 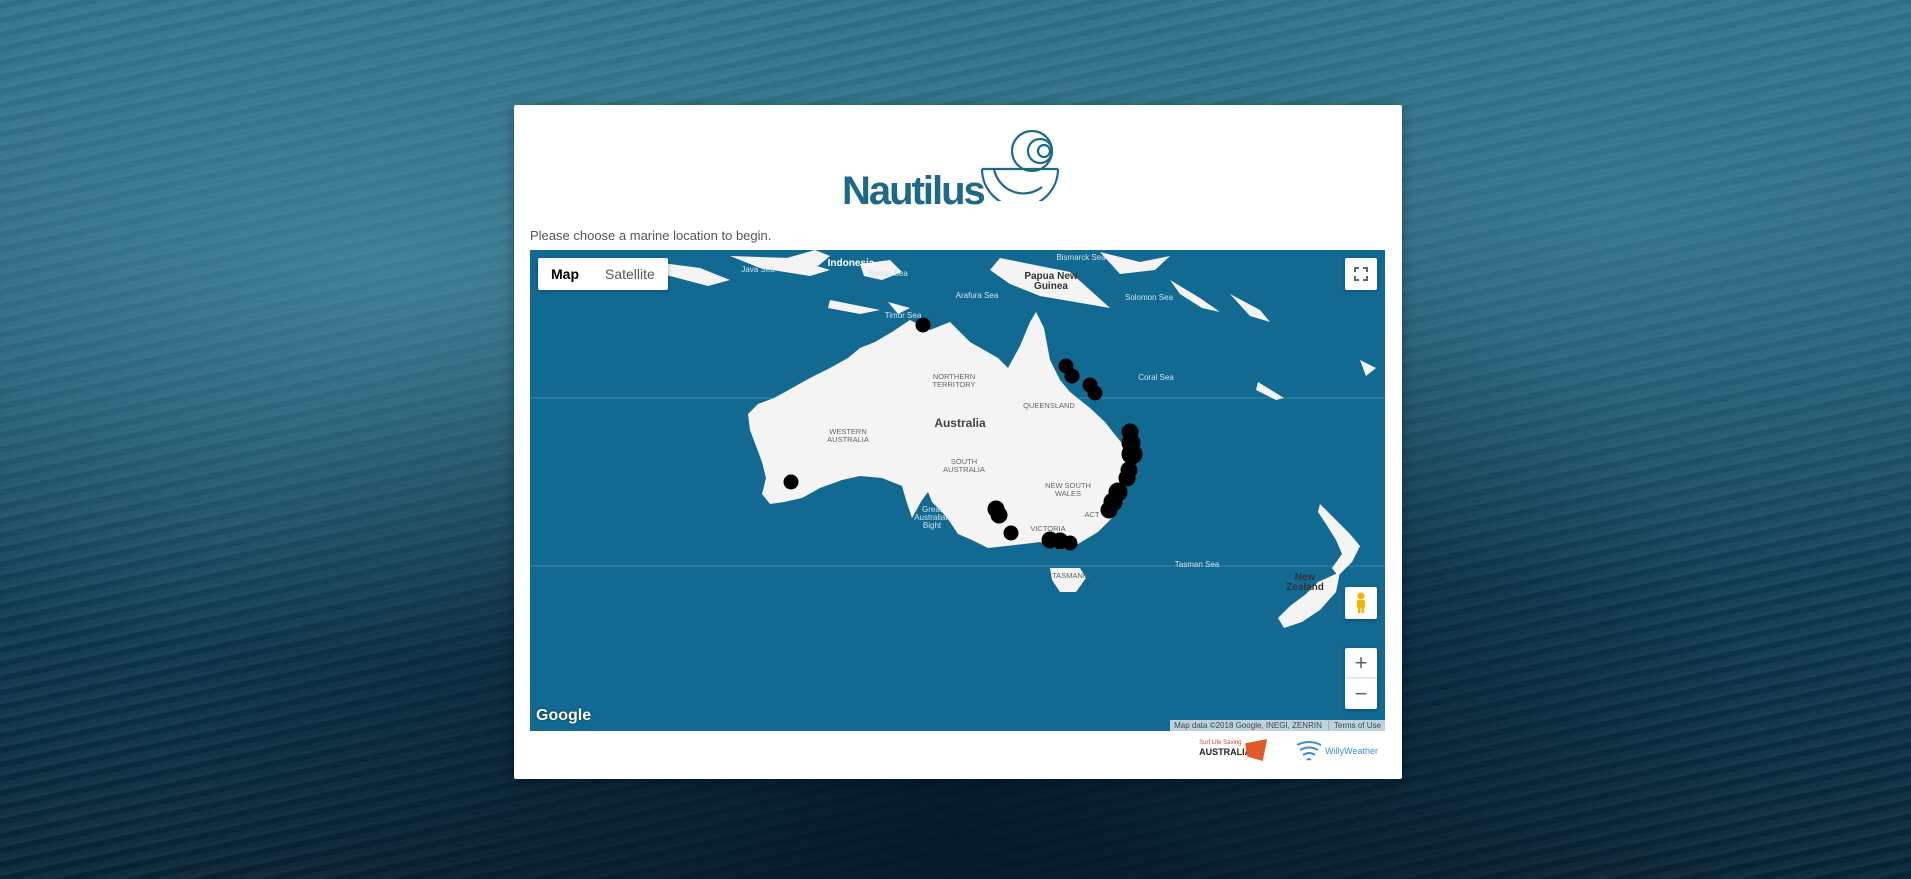 I want to click on label-solomon-sea: Solomon Sea, so click(x=1149, y=297).